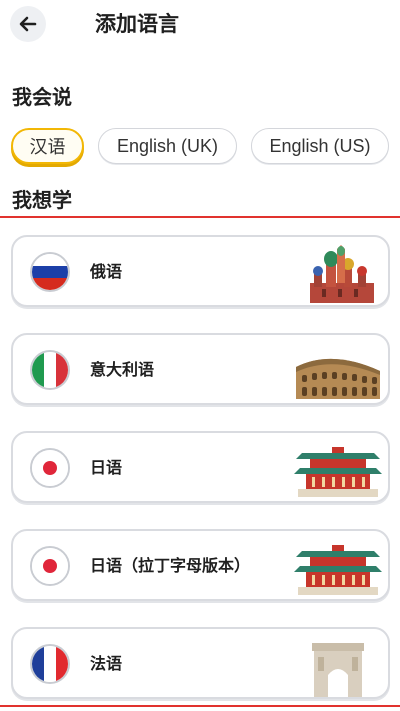  What do you see at coordinates (42, 97) in the screenshot?
I see `speak-section-title: 我会说` at bounding box center [42, 97].